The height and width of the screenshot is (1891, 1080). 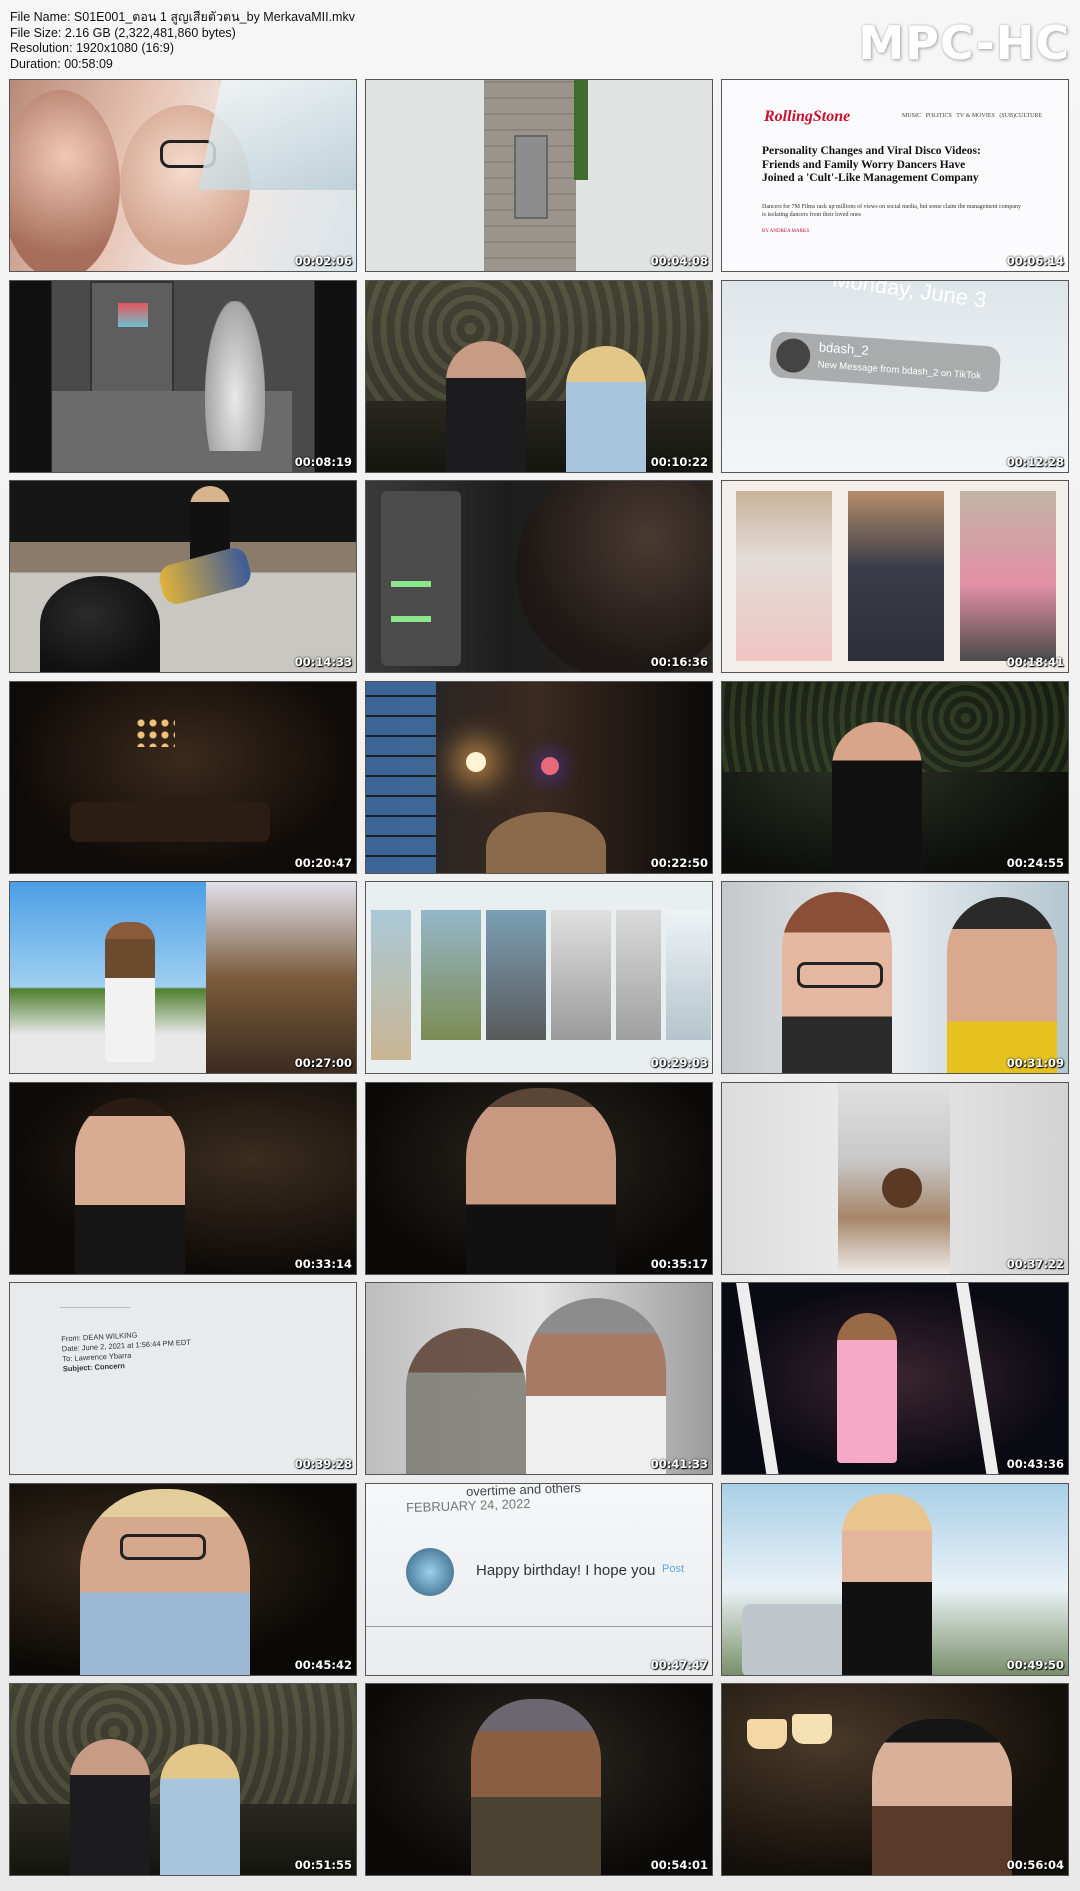 I want to click on notif-message: New Message from bdash_2 on TikTok, so click(x=899, y=370).